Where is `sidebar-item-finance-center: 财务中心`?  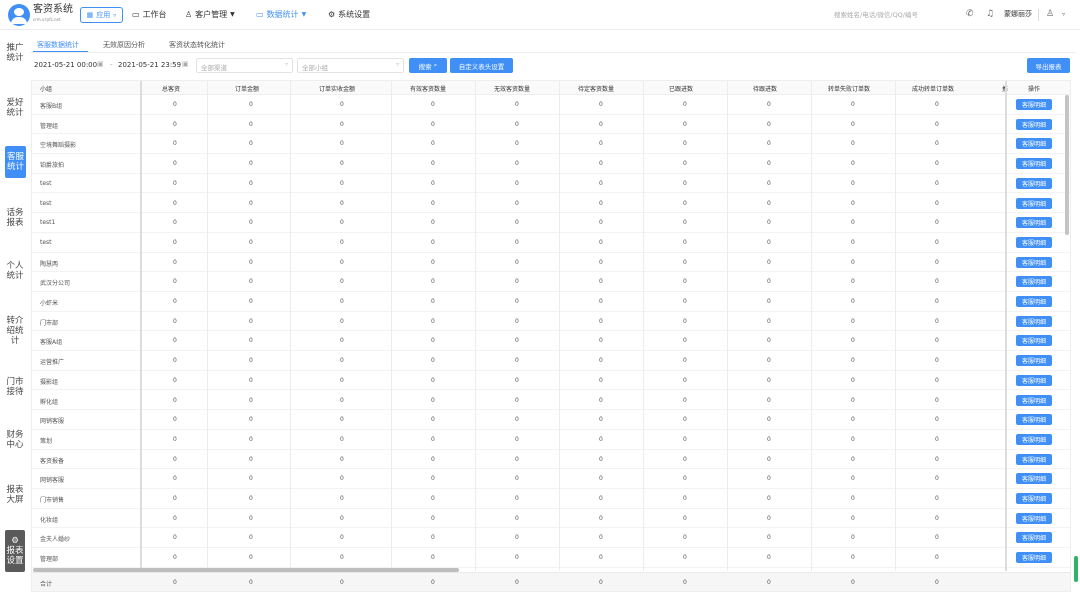 sidebar-item-finance-center: 财务中心 is located at coordinates (15, 440).